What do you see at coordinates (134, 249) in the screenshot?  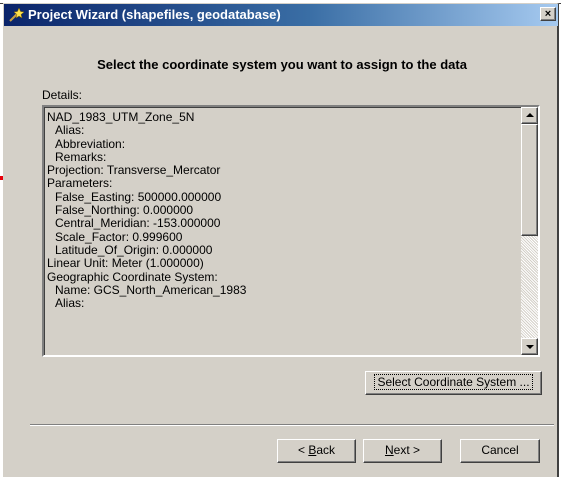 I see `details-line: Latitude_Of_Origin: 0.000000` at bounding box center [134, 249].